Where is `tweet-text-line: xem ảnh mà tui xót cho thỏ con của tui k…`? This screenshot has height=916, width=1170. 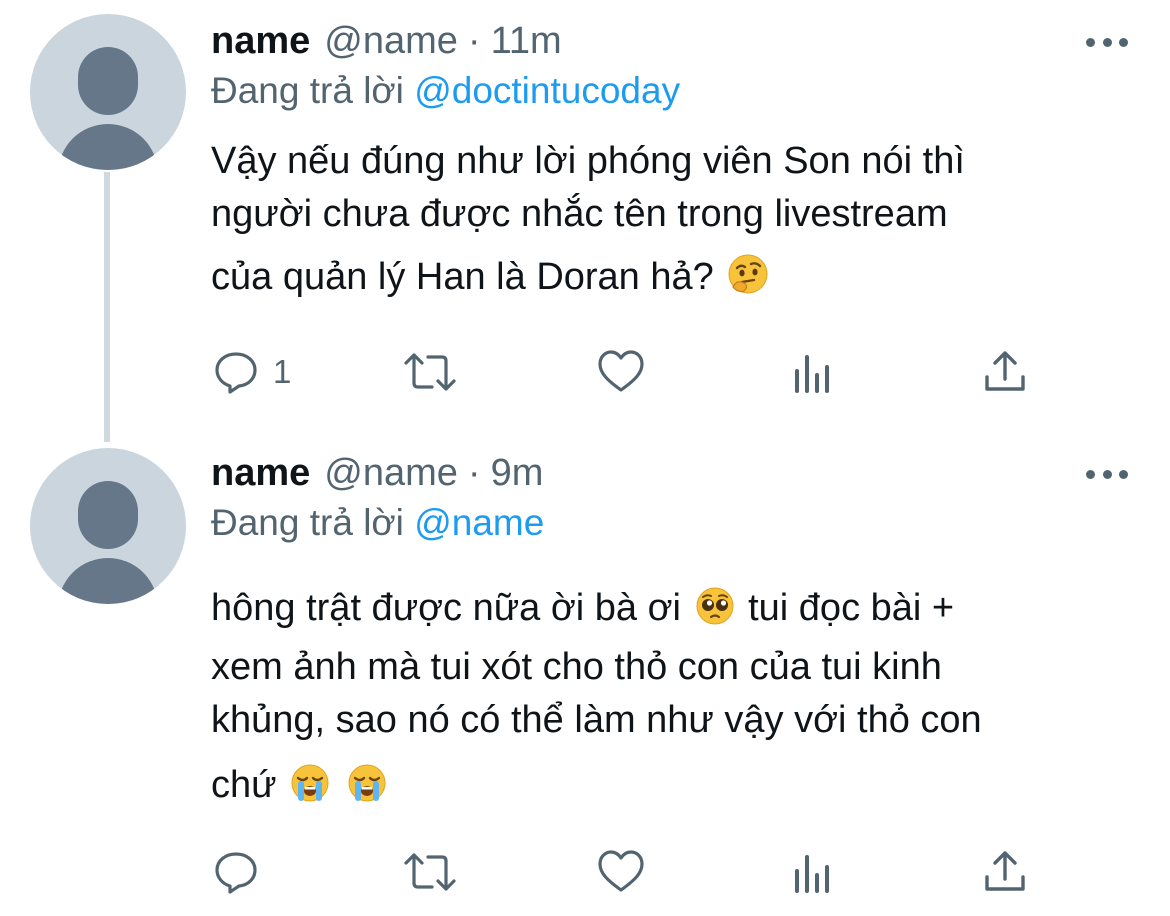 tweet-text-line: xem ảnh mà tui xót cho thỏ con của tui k… is located at coordinates (576, 667).